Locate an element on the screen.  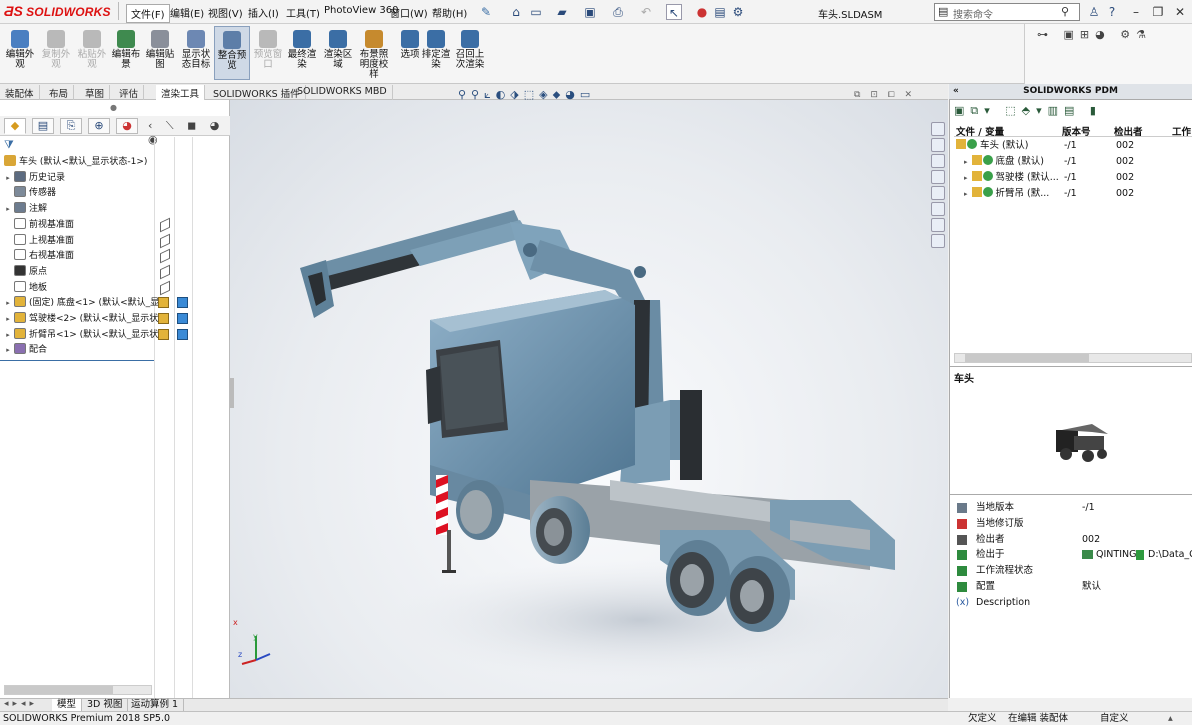
column-checked-out-by: 检出者 is located at coordinates (1128, 131).